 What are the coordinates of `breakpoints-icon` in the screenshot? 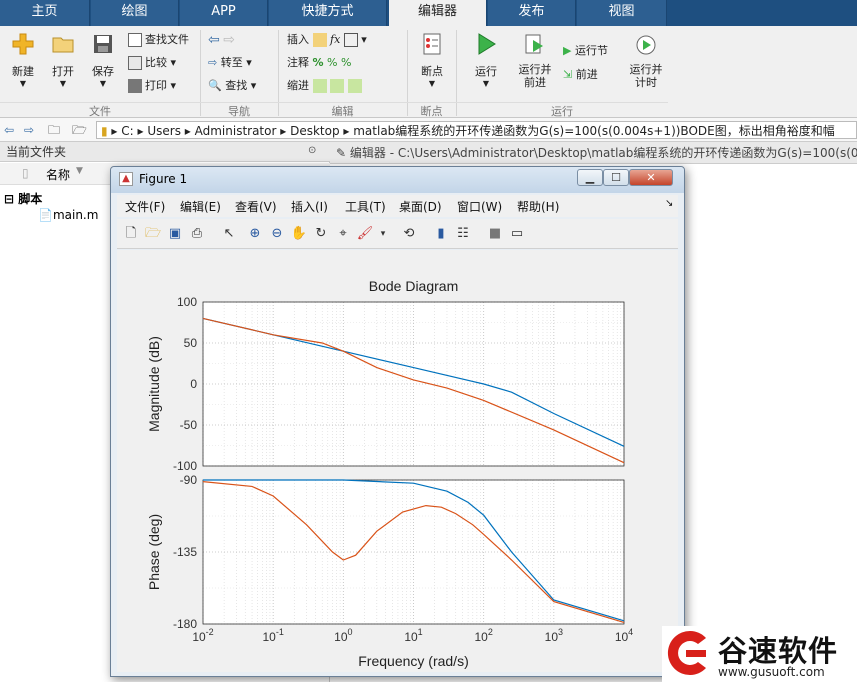 It's located at (432, 44).